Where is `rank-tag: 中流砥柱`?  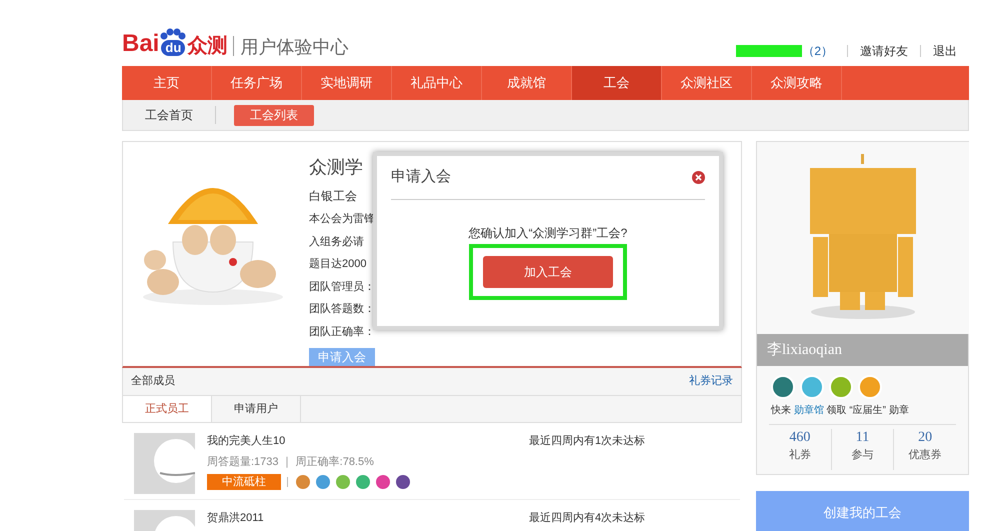 rank-tag: 中流砥柱 is located at coordinates (244, 482).